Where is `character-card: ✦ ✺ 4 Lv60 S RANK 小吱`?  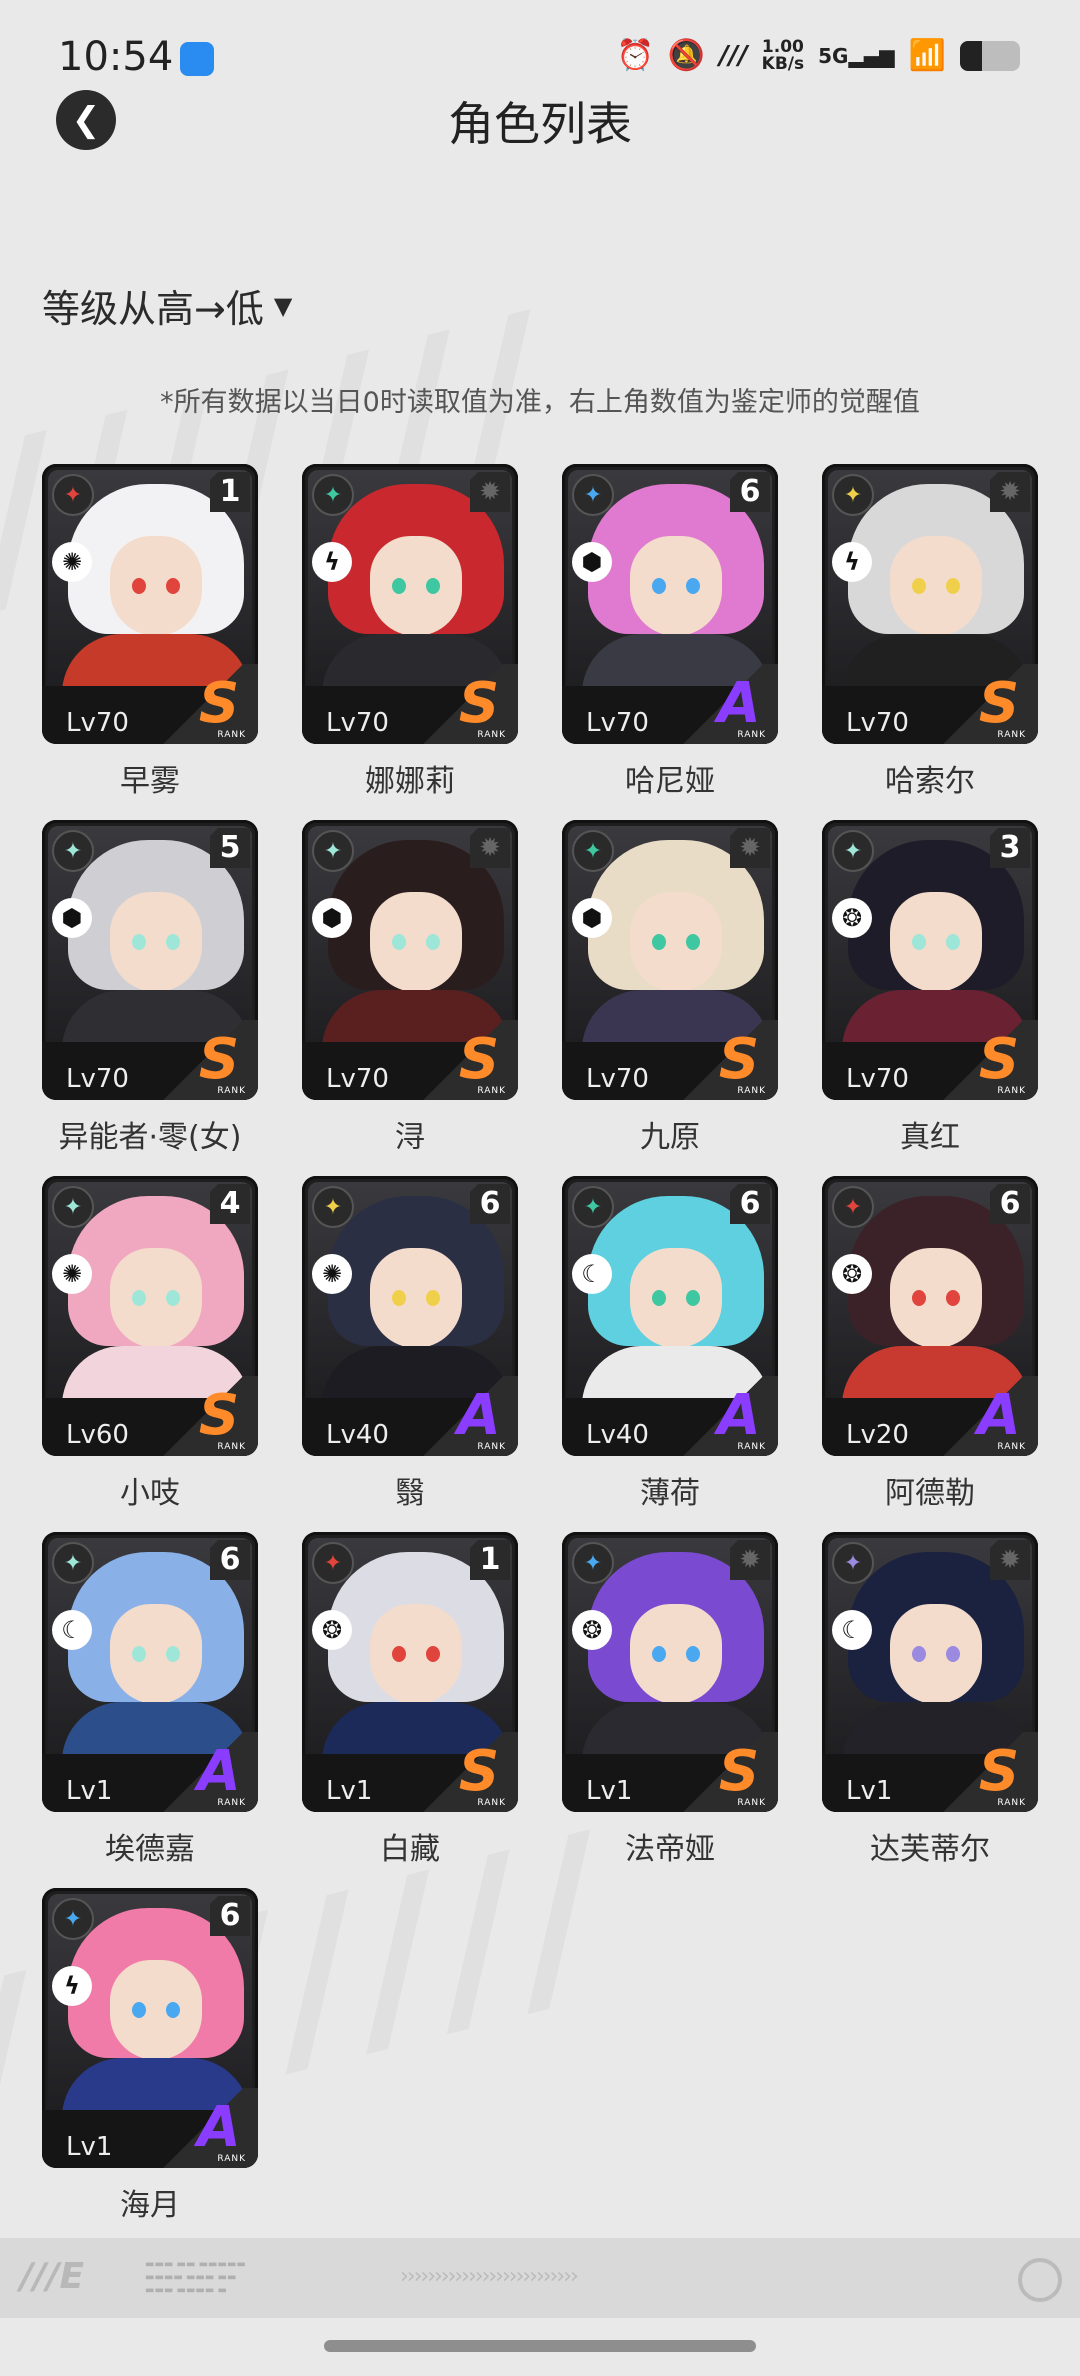
character-card: ✦ ✺ 4 Lv60 S RANK 小吱 is located at coordinates (150, 1343).